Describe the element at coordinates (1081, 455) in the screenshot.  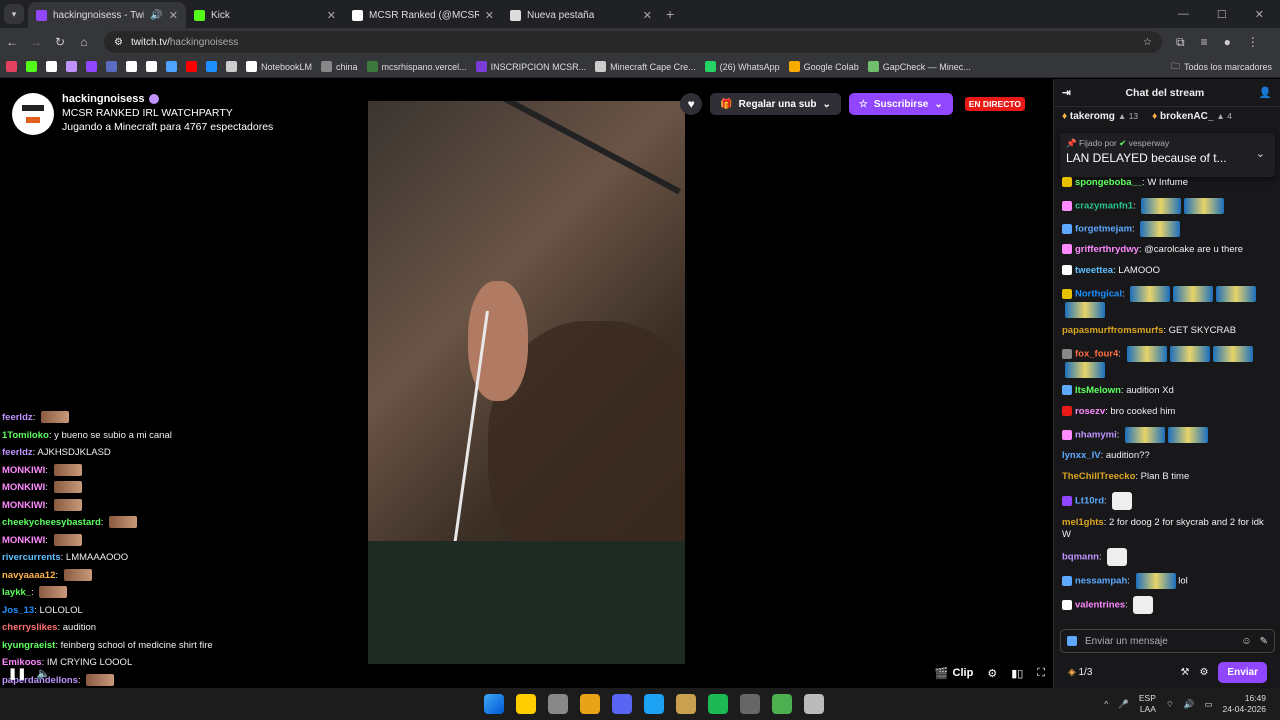
I see `chat-username: lynxx_IV` at that location.